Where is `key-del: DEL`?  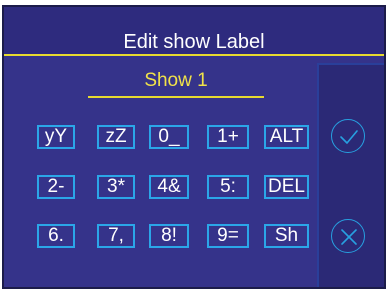
key-del: DEL is located at coordinates (286, 187).